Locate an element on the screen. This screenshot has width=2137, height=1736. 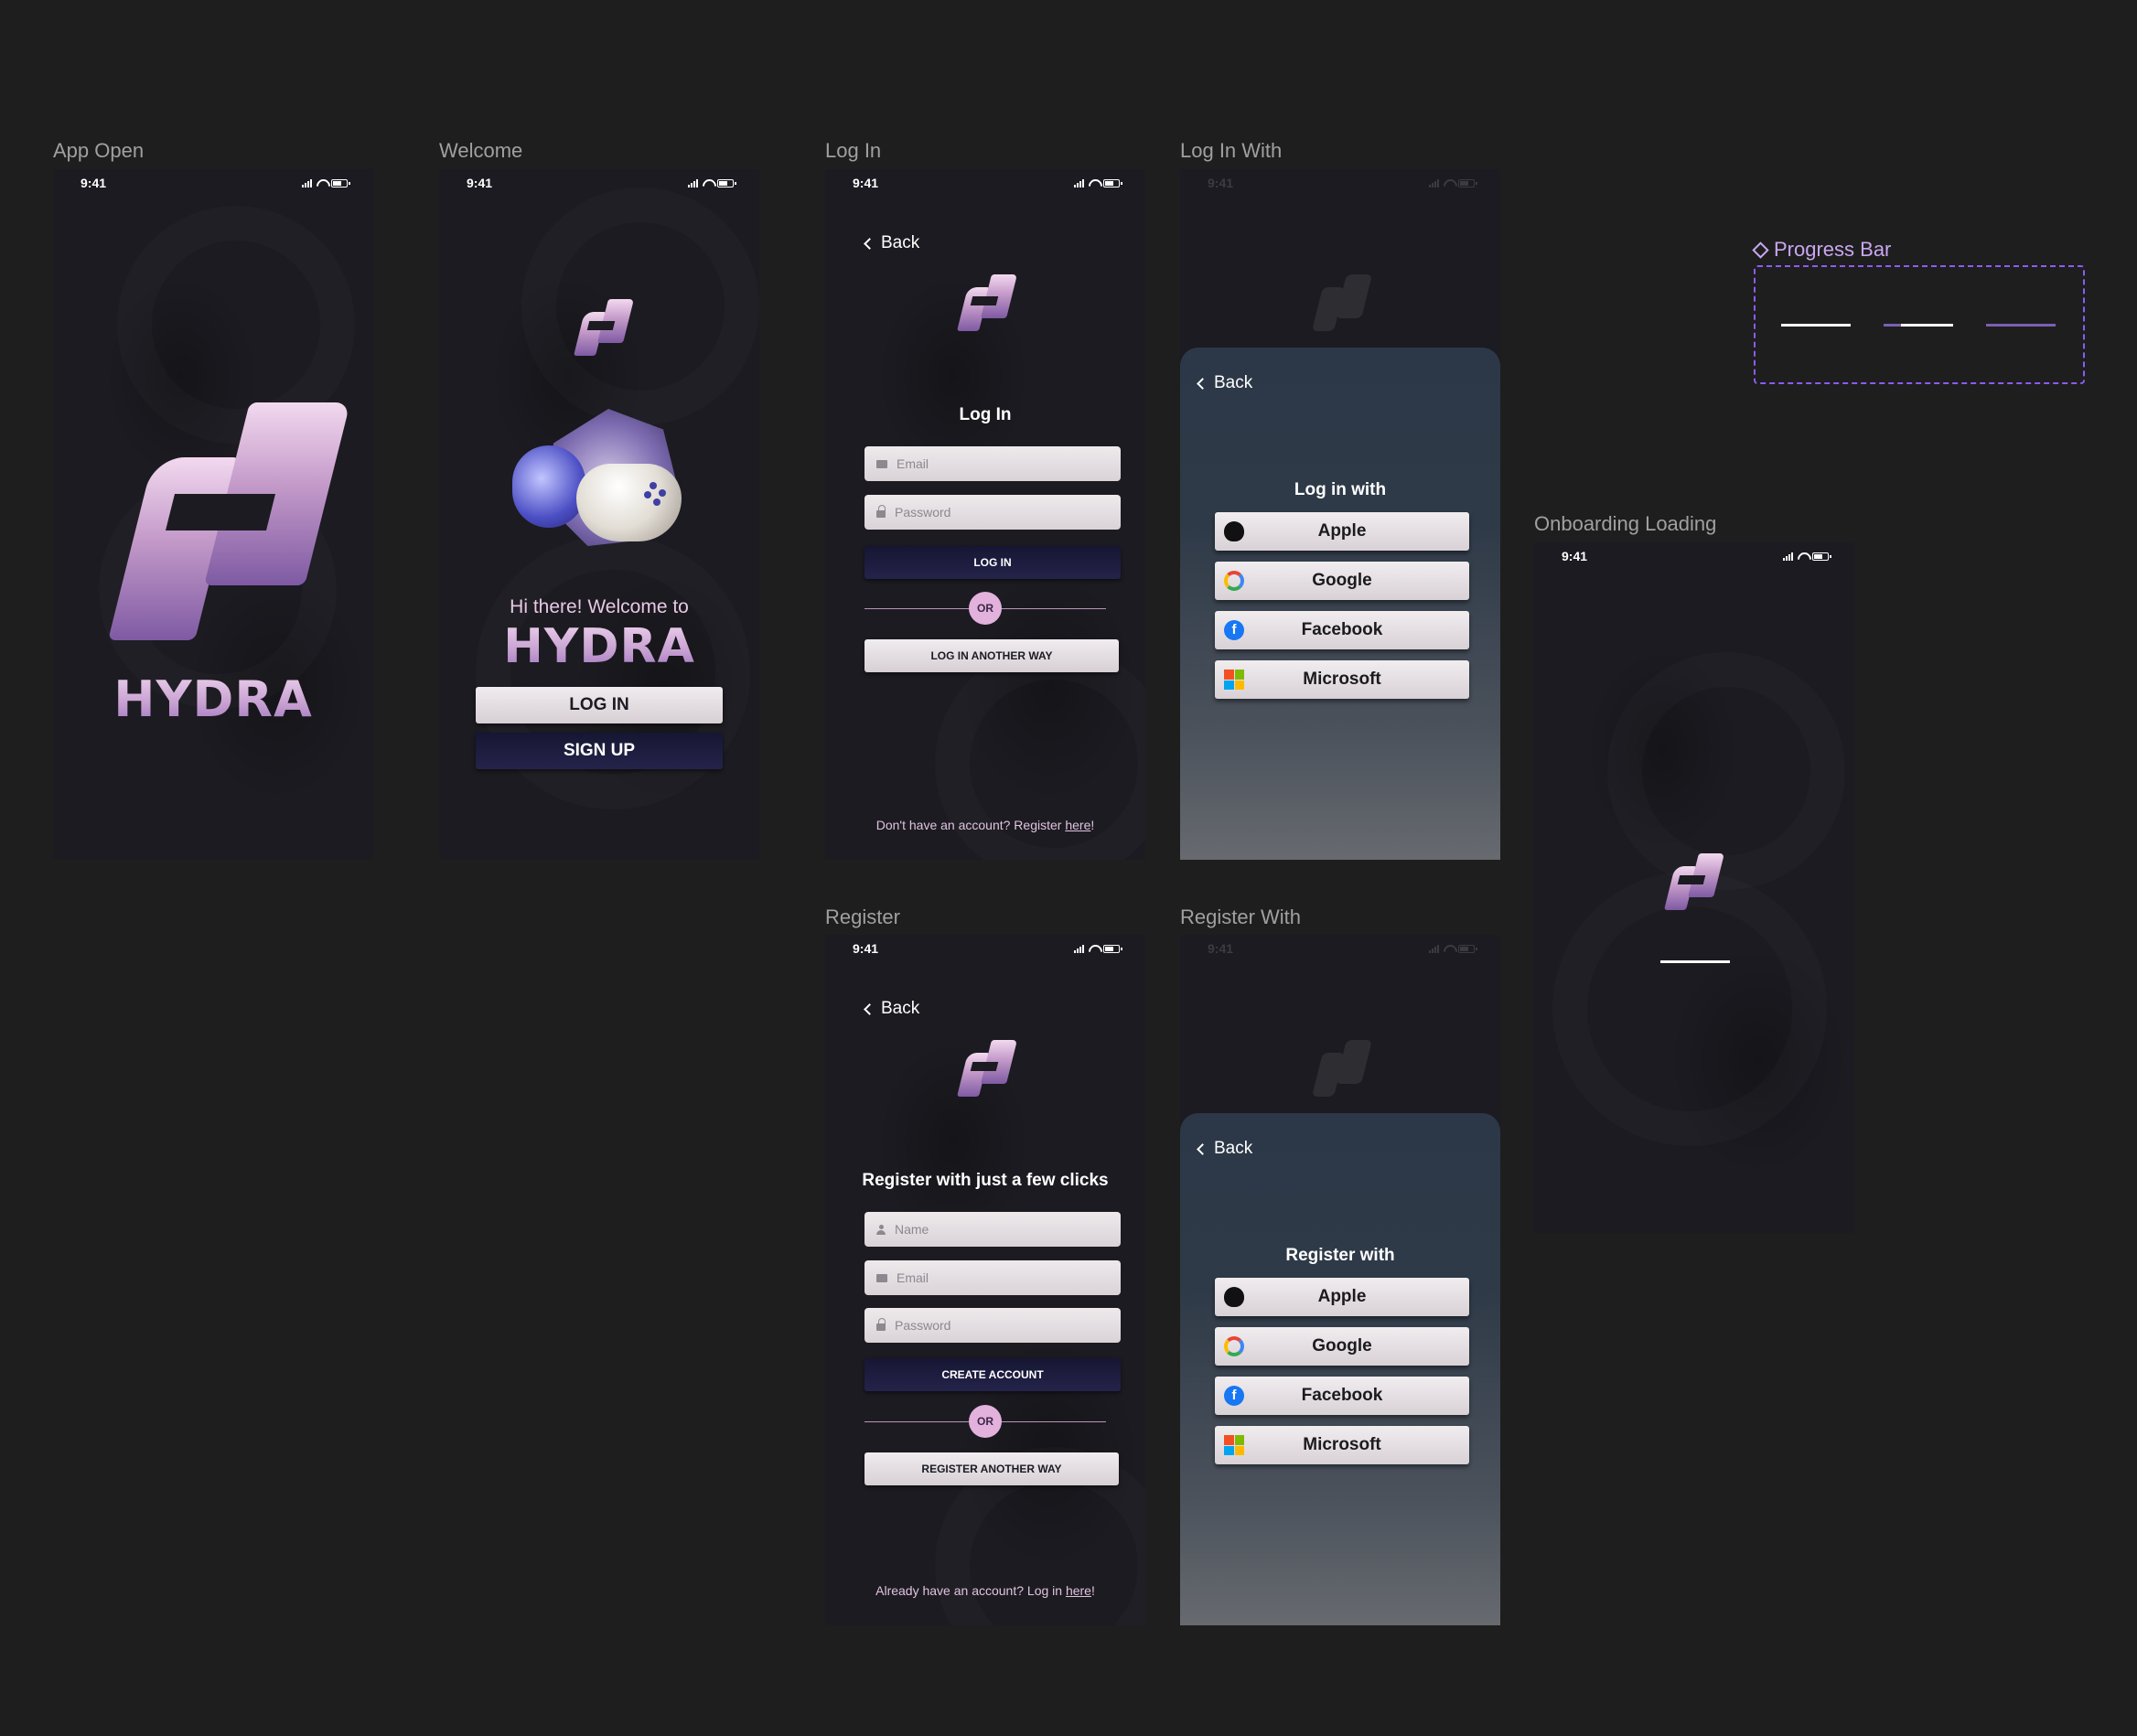
frame-onboarding-loading: 9:41 is located at coordinates (1694, 887).